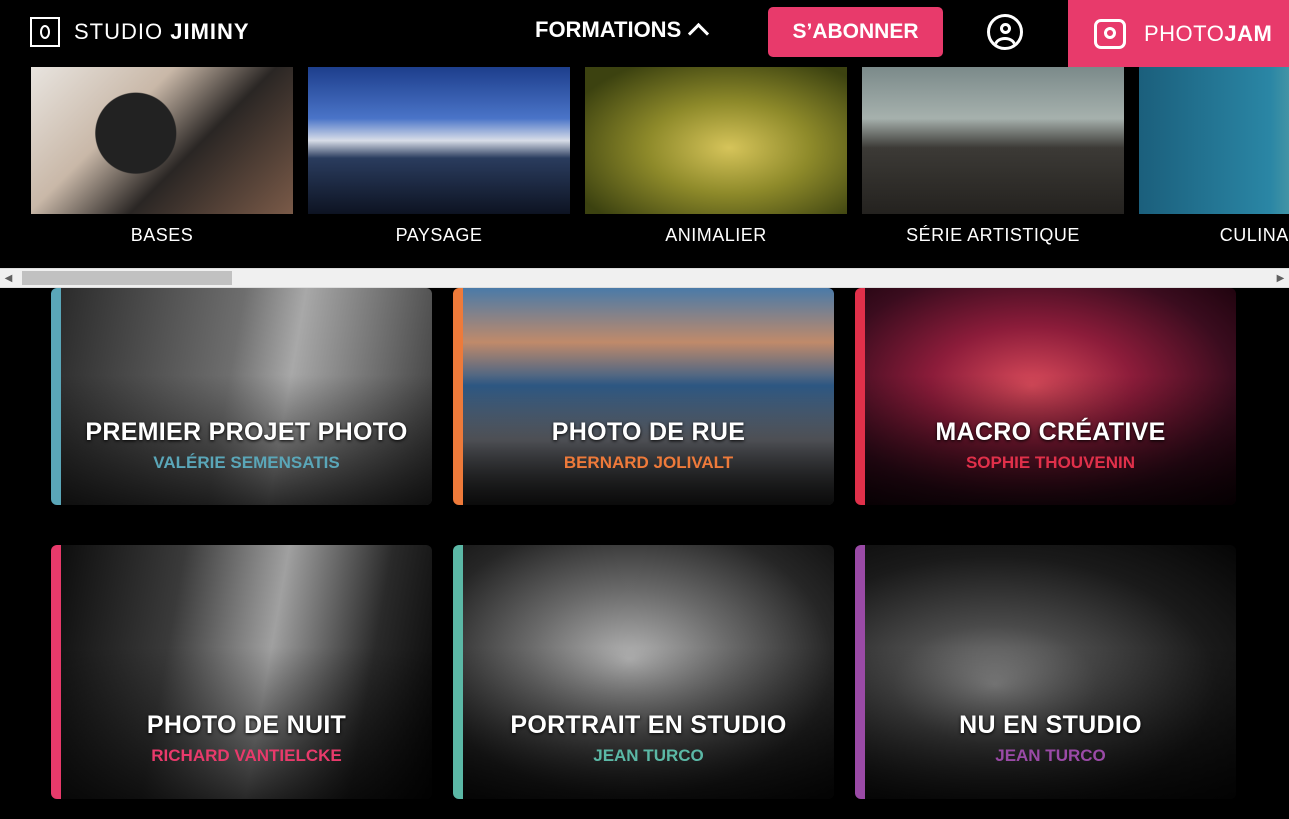 The image size is (1289, 819). Describe the element at coordinates (439, 235) in the screenshot. I see `category-label: PAYSAGE` at that location.